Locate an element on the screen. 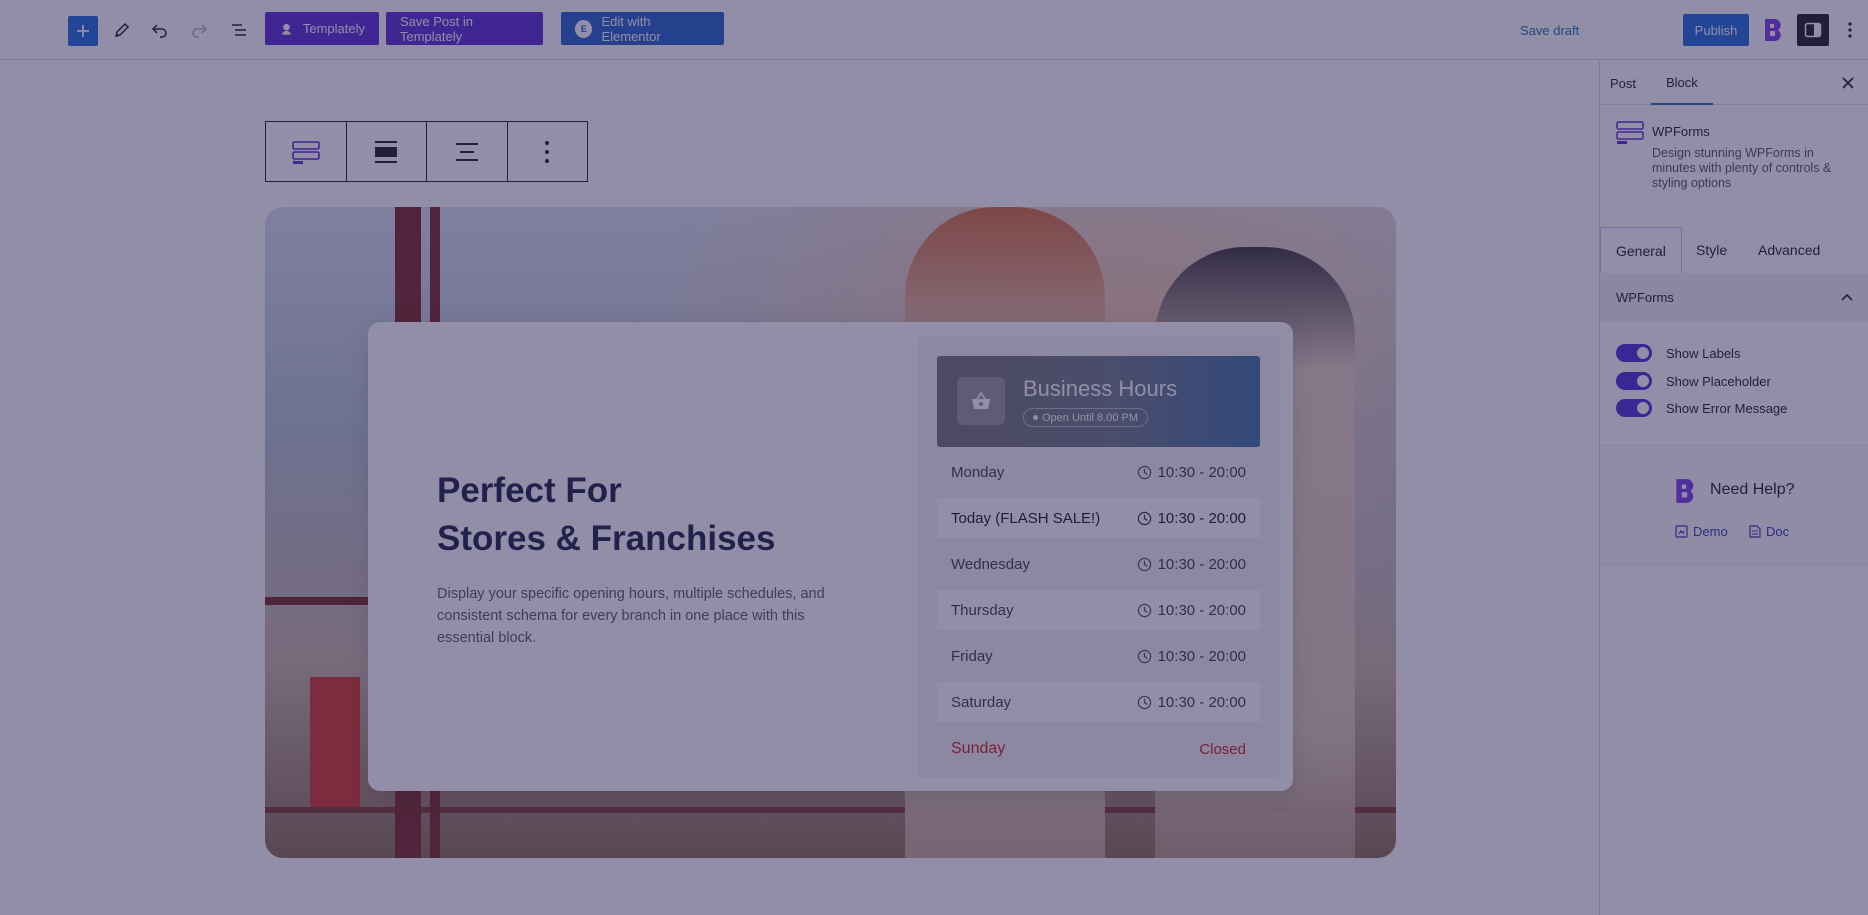  save-draft-label: Save draft is located at coordinates (1550, 30).